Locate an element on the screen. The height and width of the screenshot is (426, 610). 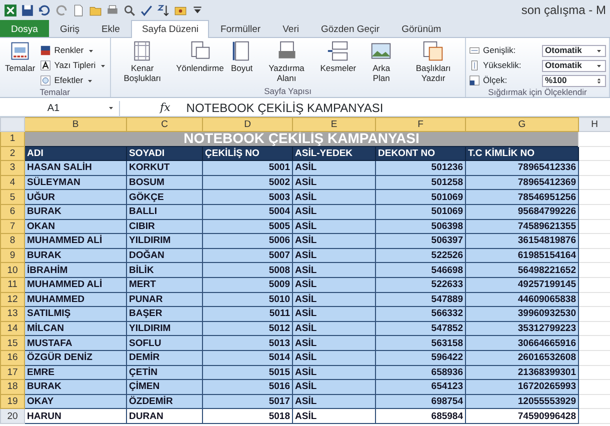
table-cell: 5015 is located at coordinates (247, 372).